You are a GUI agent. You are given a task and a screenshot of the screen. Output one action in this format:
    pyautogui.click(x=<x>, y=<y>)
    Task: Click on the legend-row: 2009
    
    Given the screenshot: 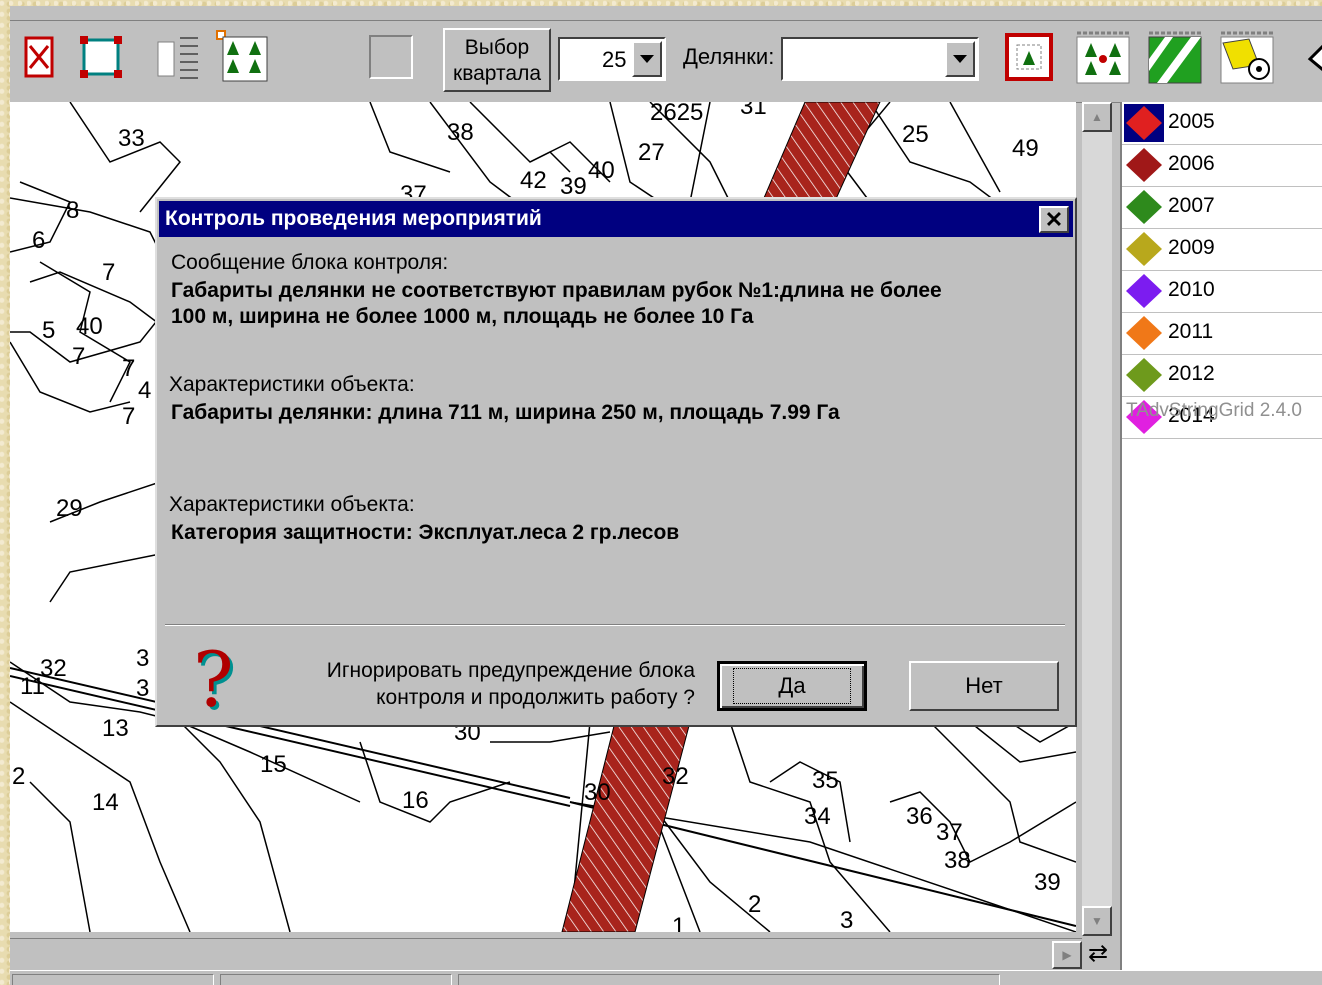 What is the action you would take?
    pyautogui.click(x=1222, y=249)
    